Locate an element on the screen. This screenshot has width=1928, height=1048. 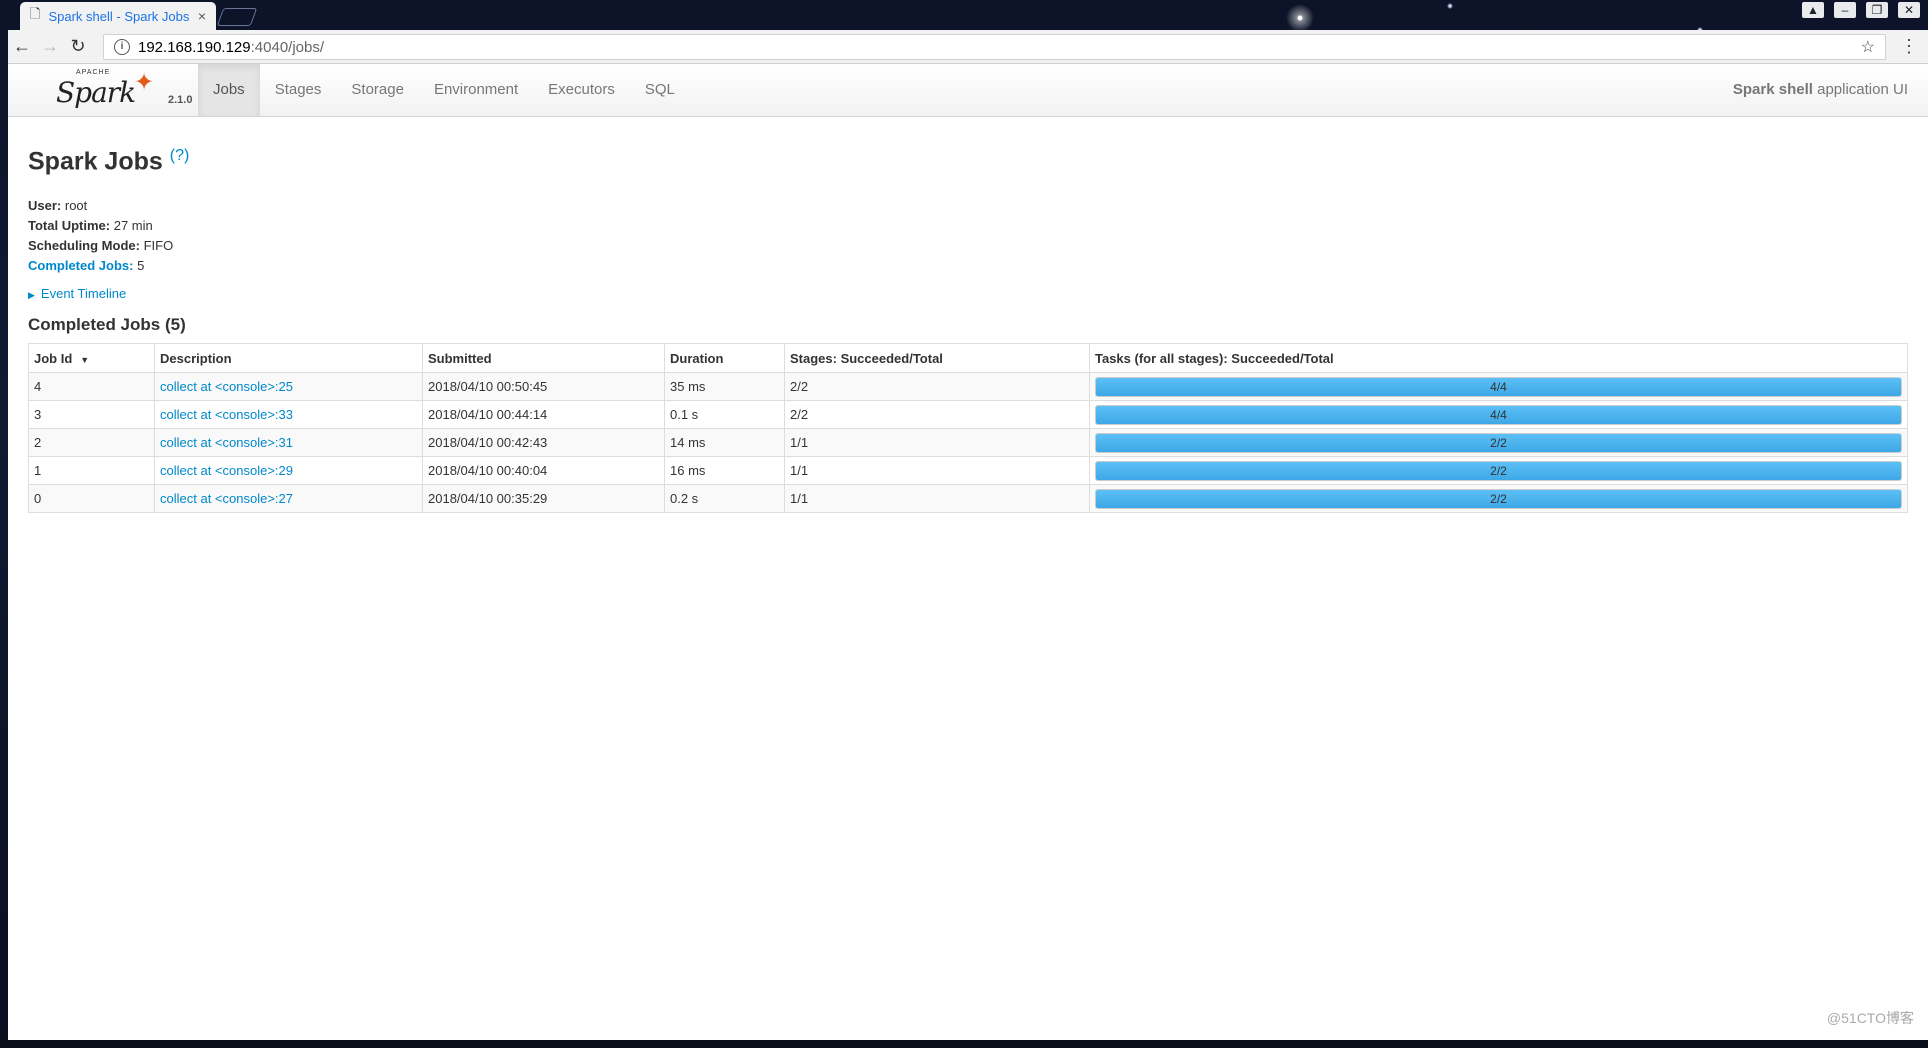
info-icon: i is located at coordinates (122, 47).